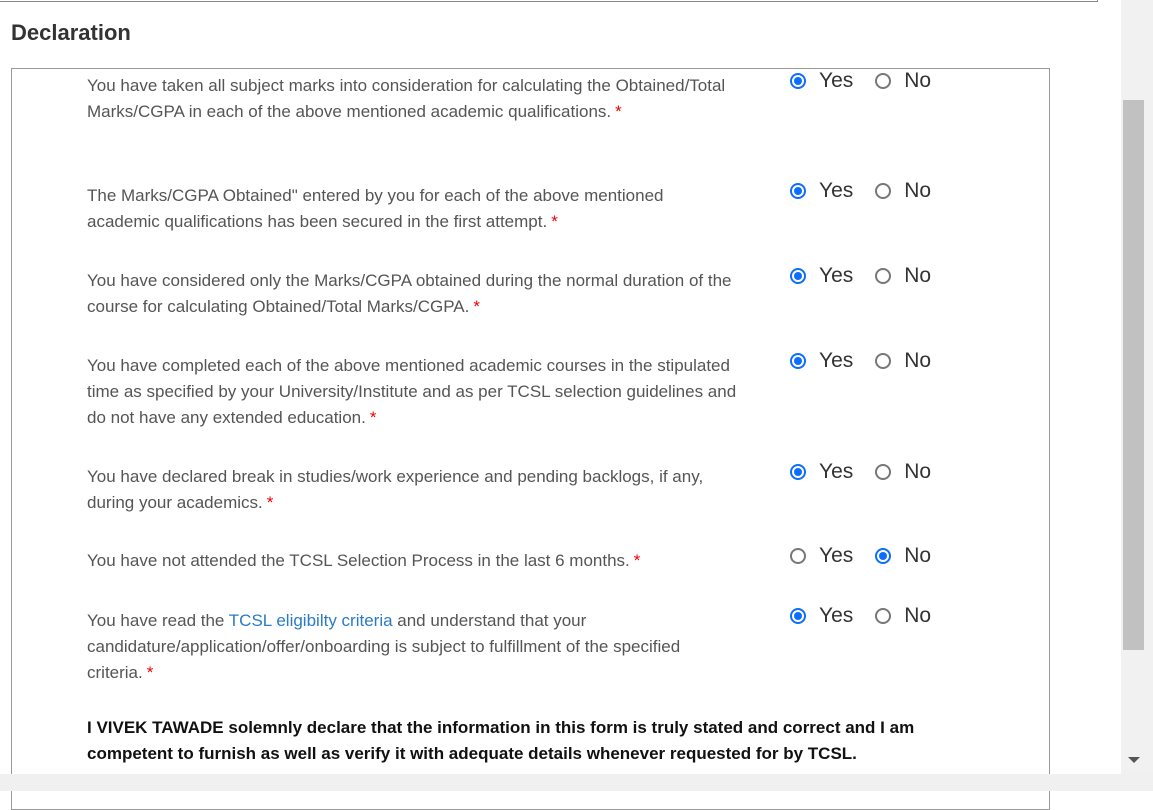 This screenshot has width=1153, height=810. I want to click on scrollbar-thumb, so click(1133, 375).